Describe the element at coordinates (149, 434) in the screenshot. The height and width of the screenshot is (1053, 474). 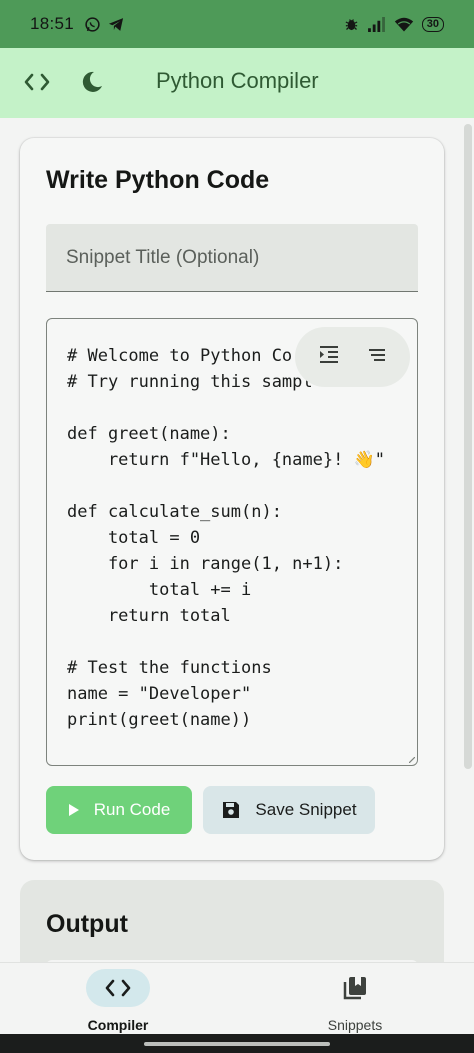
I see `code-line: def greet(name):` at that location.